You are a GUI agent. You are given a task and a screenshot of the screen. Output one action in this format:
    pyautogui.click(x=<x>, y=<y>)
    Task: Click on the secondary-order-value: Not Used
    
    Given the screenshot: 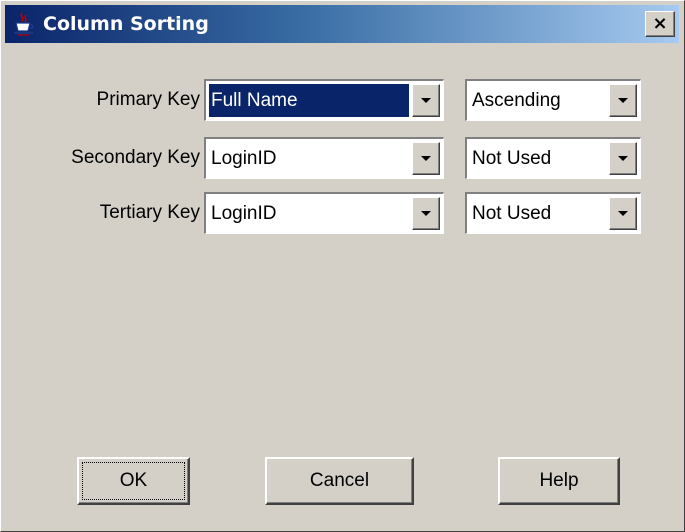 What is the action you would take?
    pyautogui.click(x=512, y=158)
    